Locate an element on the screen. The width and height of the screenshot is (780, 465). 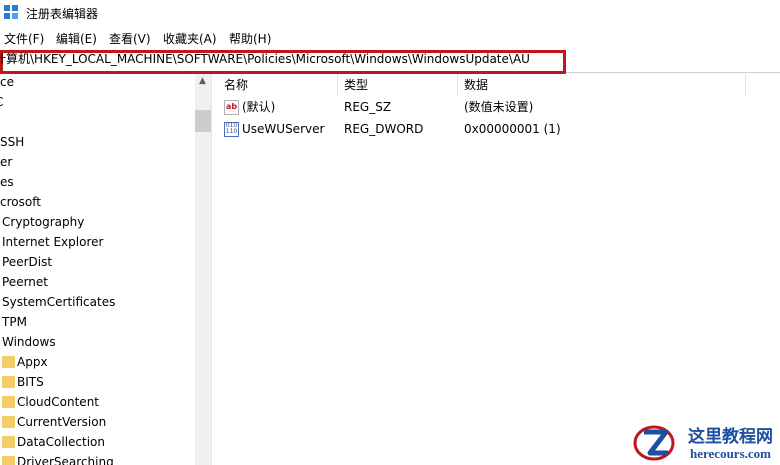
tree-item: ce is located at coordinates (7, 83).